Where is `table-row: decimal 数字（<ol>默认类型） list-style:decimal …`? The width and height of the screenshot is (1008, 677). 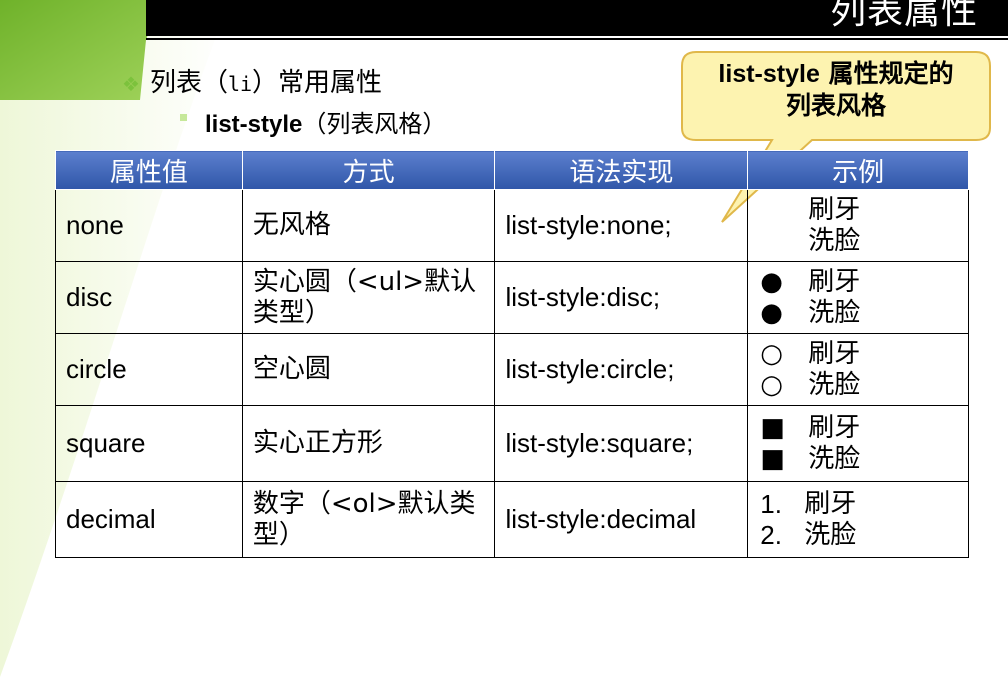 table-row: decimal 数字（<ol>默认类型） list-style:decimal … is located at coordinates (512, 519).